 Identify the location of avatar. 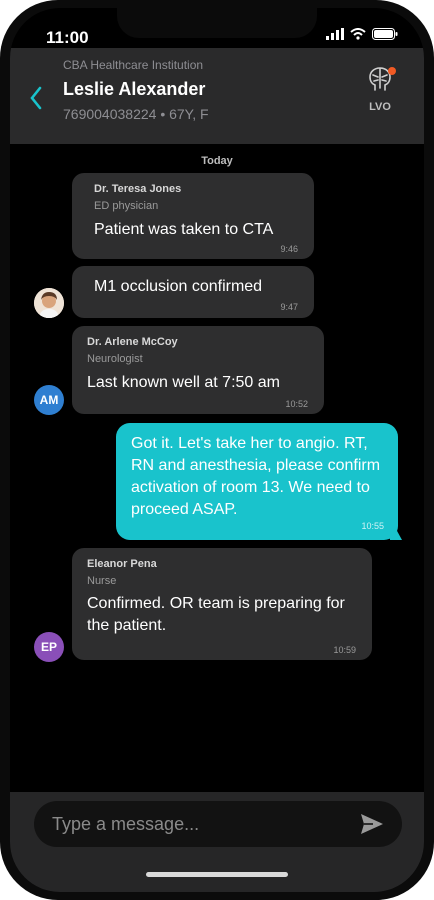
(49, 303).